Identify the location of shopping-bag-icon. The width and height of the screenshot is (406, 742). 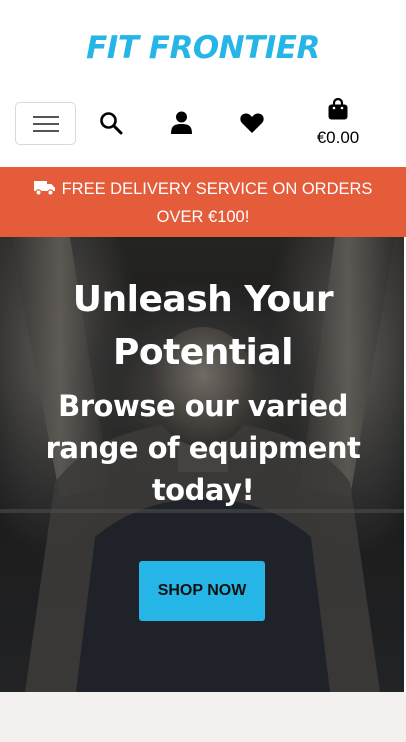
(338, 109).